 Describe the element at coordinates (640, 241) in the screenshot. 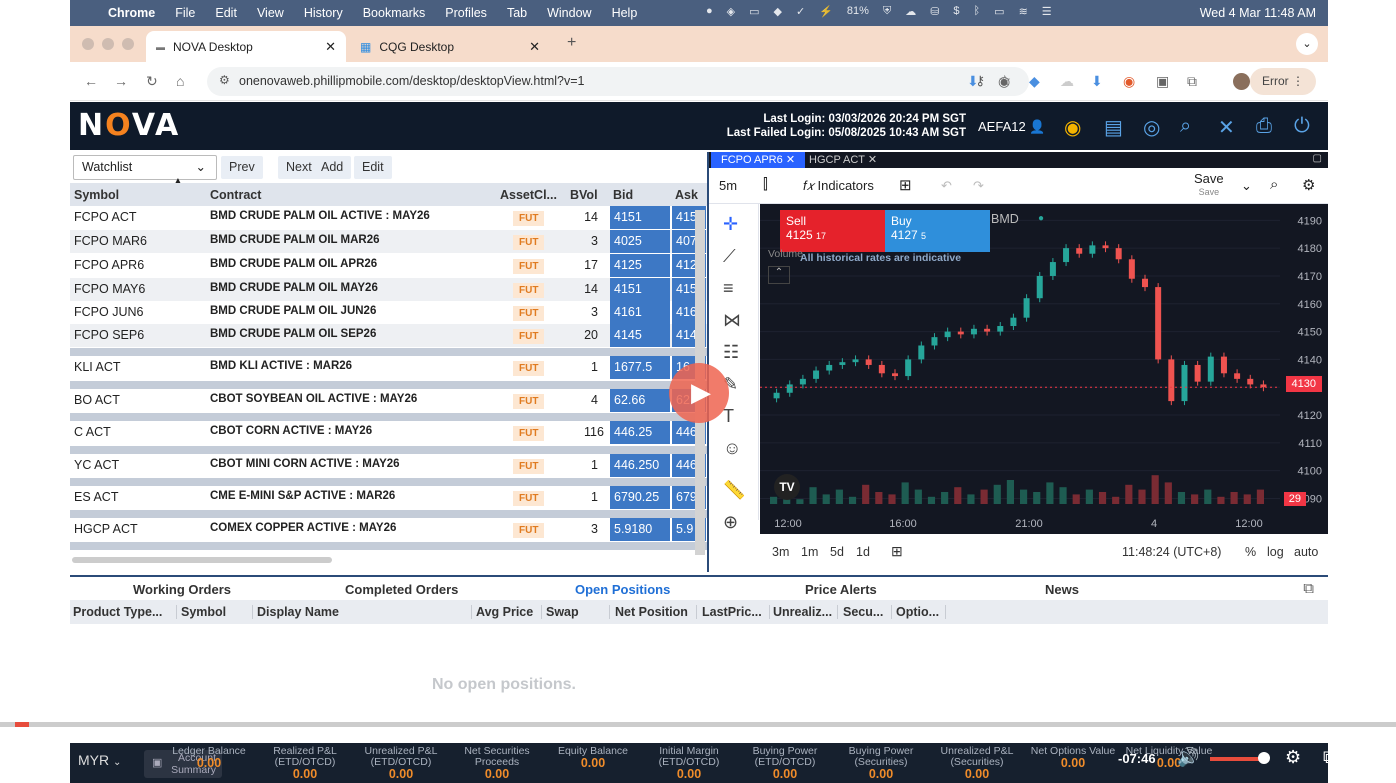

I see `cell-bid: 4025` at that location.